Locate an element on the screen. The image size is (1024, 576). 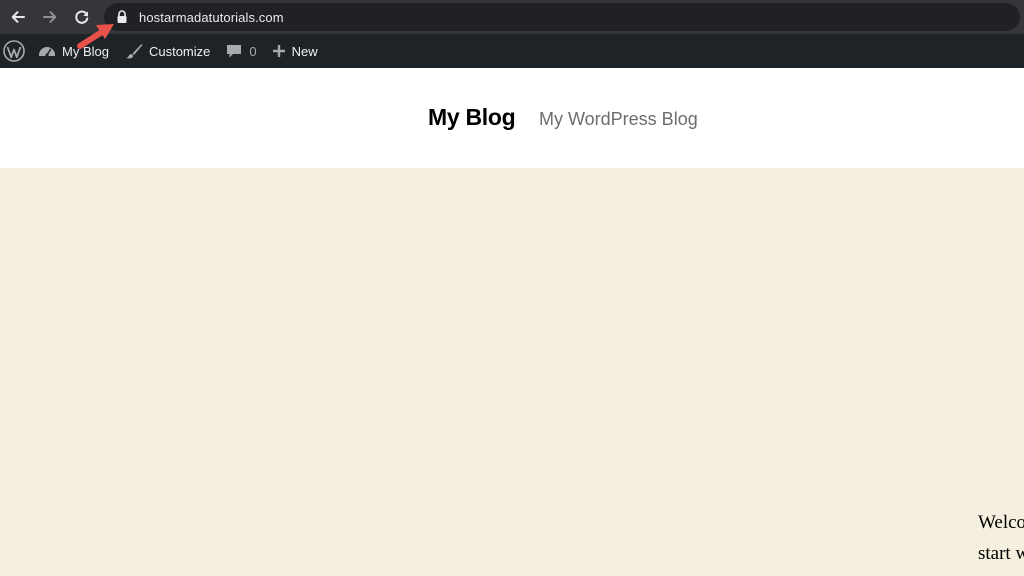
welcome-paragraph: Welco start w is located at coordinates (1001, 538).